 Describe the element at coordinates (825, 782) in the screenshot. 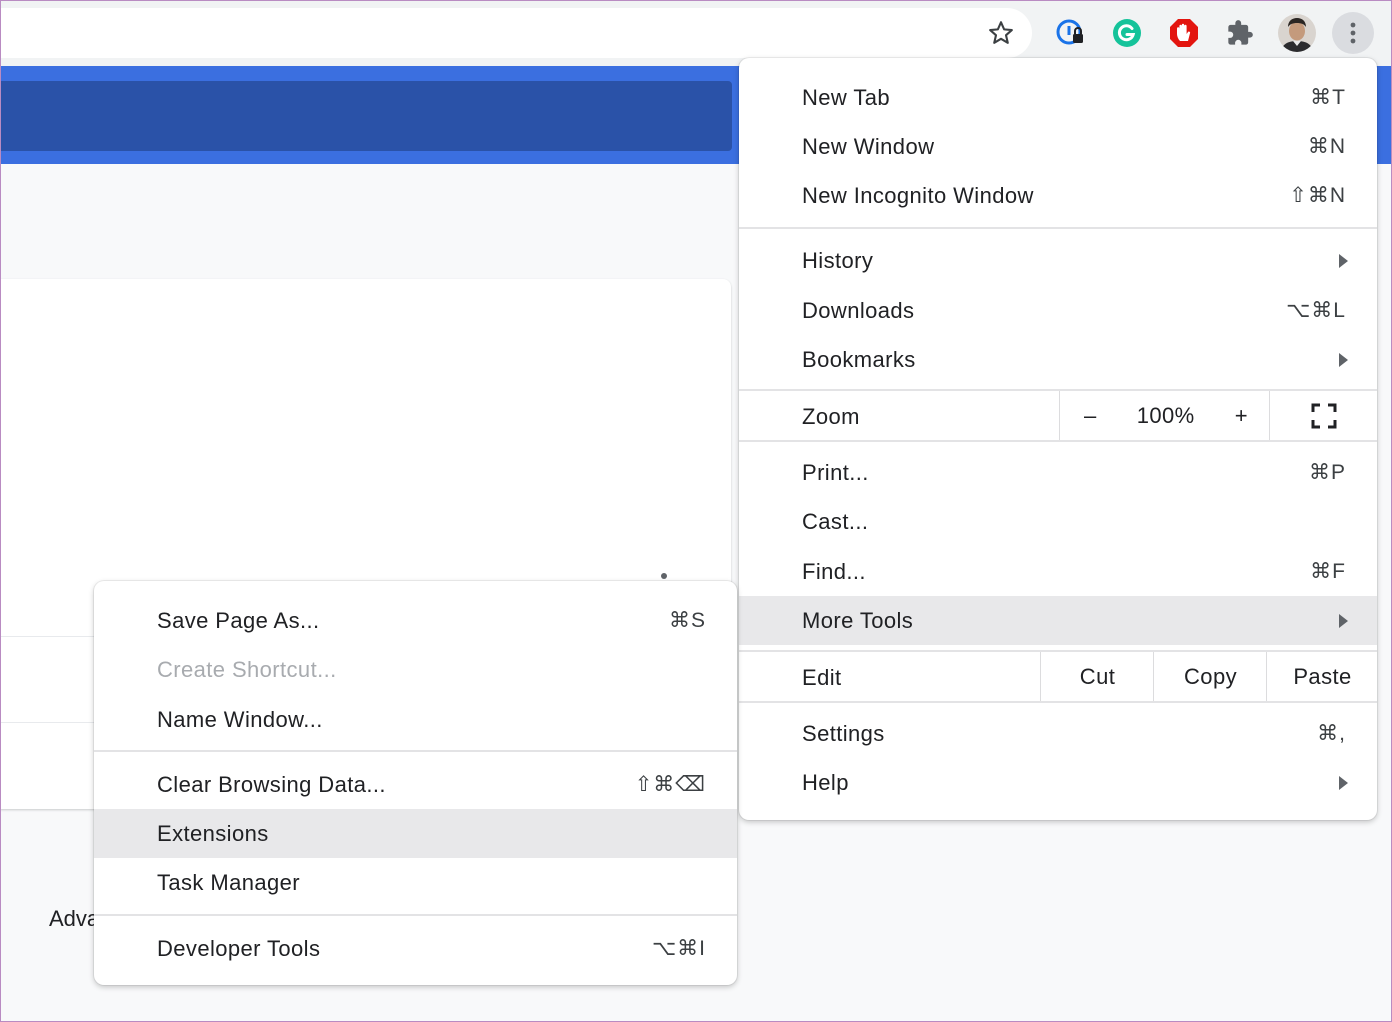

I see `menu-item-label: Help` at that location.